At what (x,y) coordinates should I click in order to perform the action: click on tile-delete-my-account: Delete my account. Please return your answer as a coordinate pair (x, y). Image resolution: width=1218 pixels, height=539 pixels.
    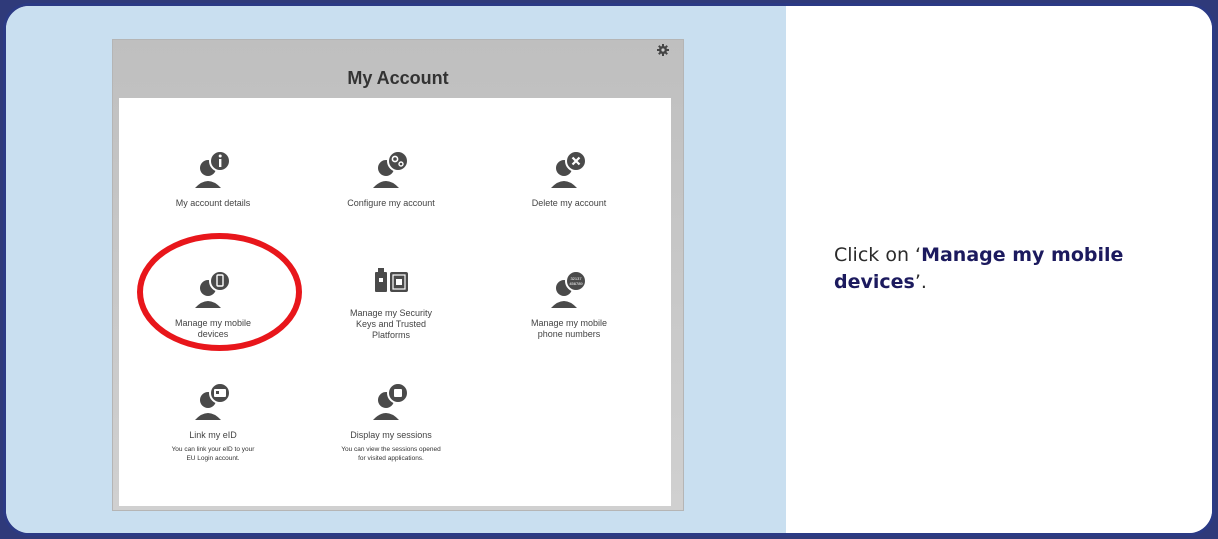
    Looking at the image, I should click on (569, 178).